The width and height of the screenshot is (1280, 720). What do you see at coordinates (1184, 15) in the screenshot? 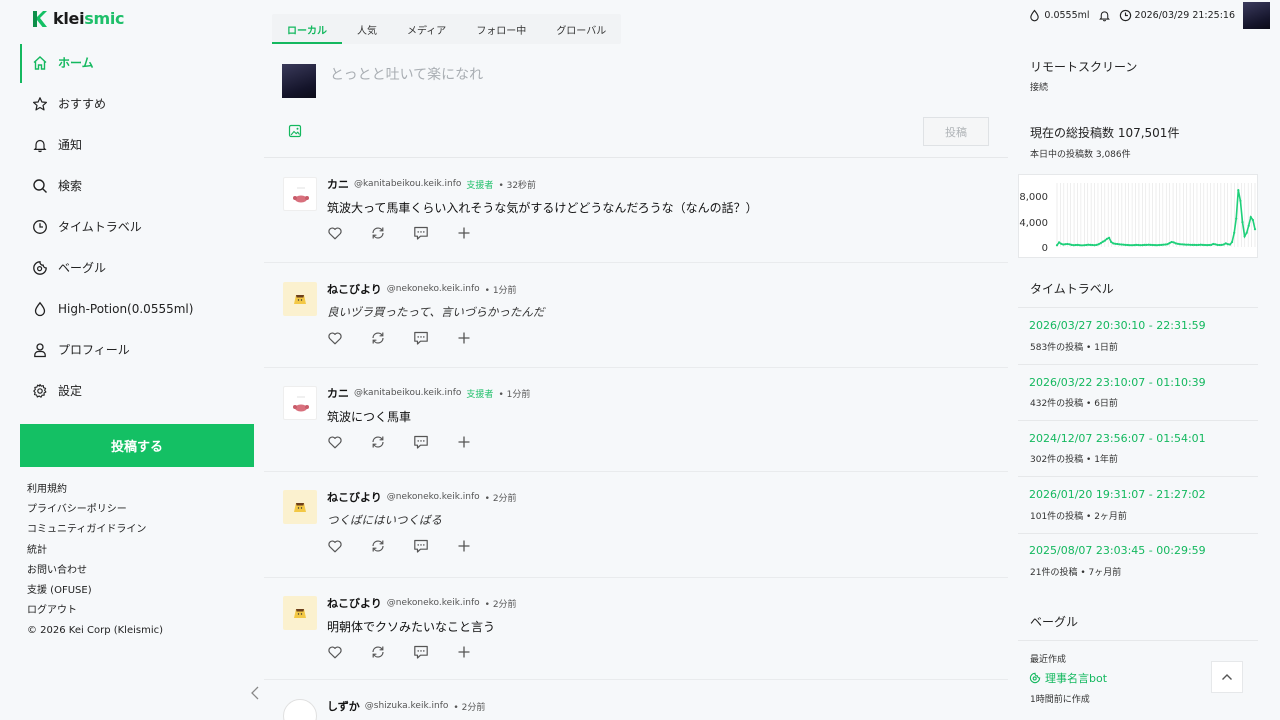
I see `current-datetime: 2026/03/29 21:25:16` at bounding box center [1184, 15].